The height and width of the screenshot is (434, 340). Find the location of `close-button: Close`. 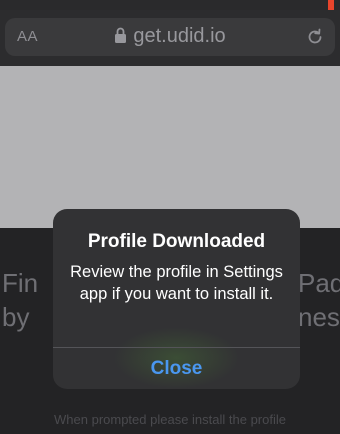

close-button: Close is located at coordinates (176, 368).